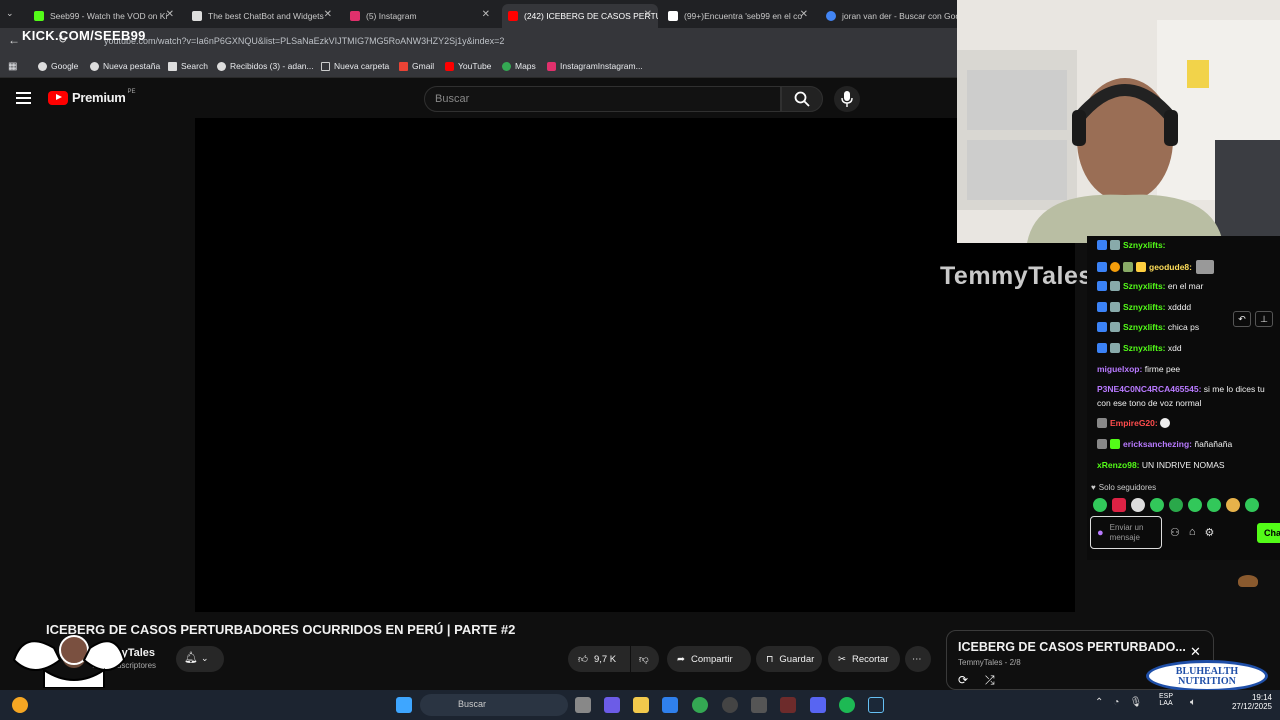 Image resolution: width=1280 pixels, height=720 pixels. Describe the element at coordinates (1127, 487) in the screenshot. I see `followers-only-label: Solo seguidores` at that location.